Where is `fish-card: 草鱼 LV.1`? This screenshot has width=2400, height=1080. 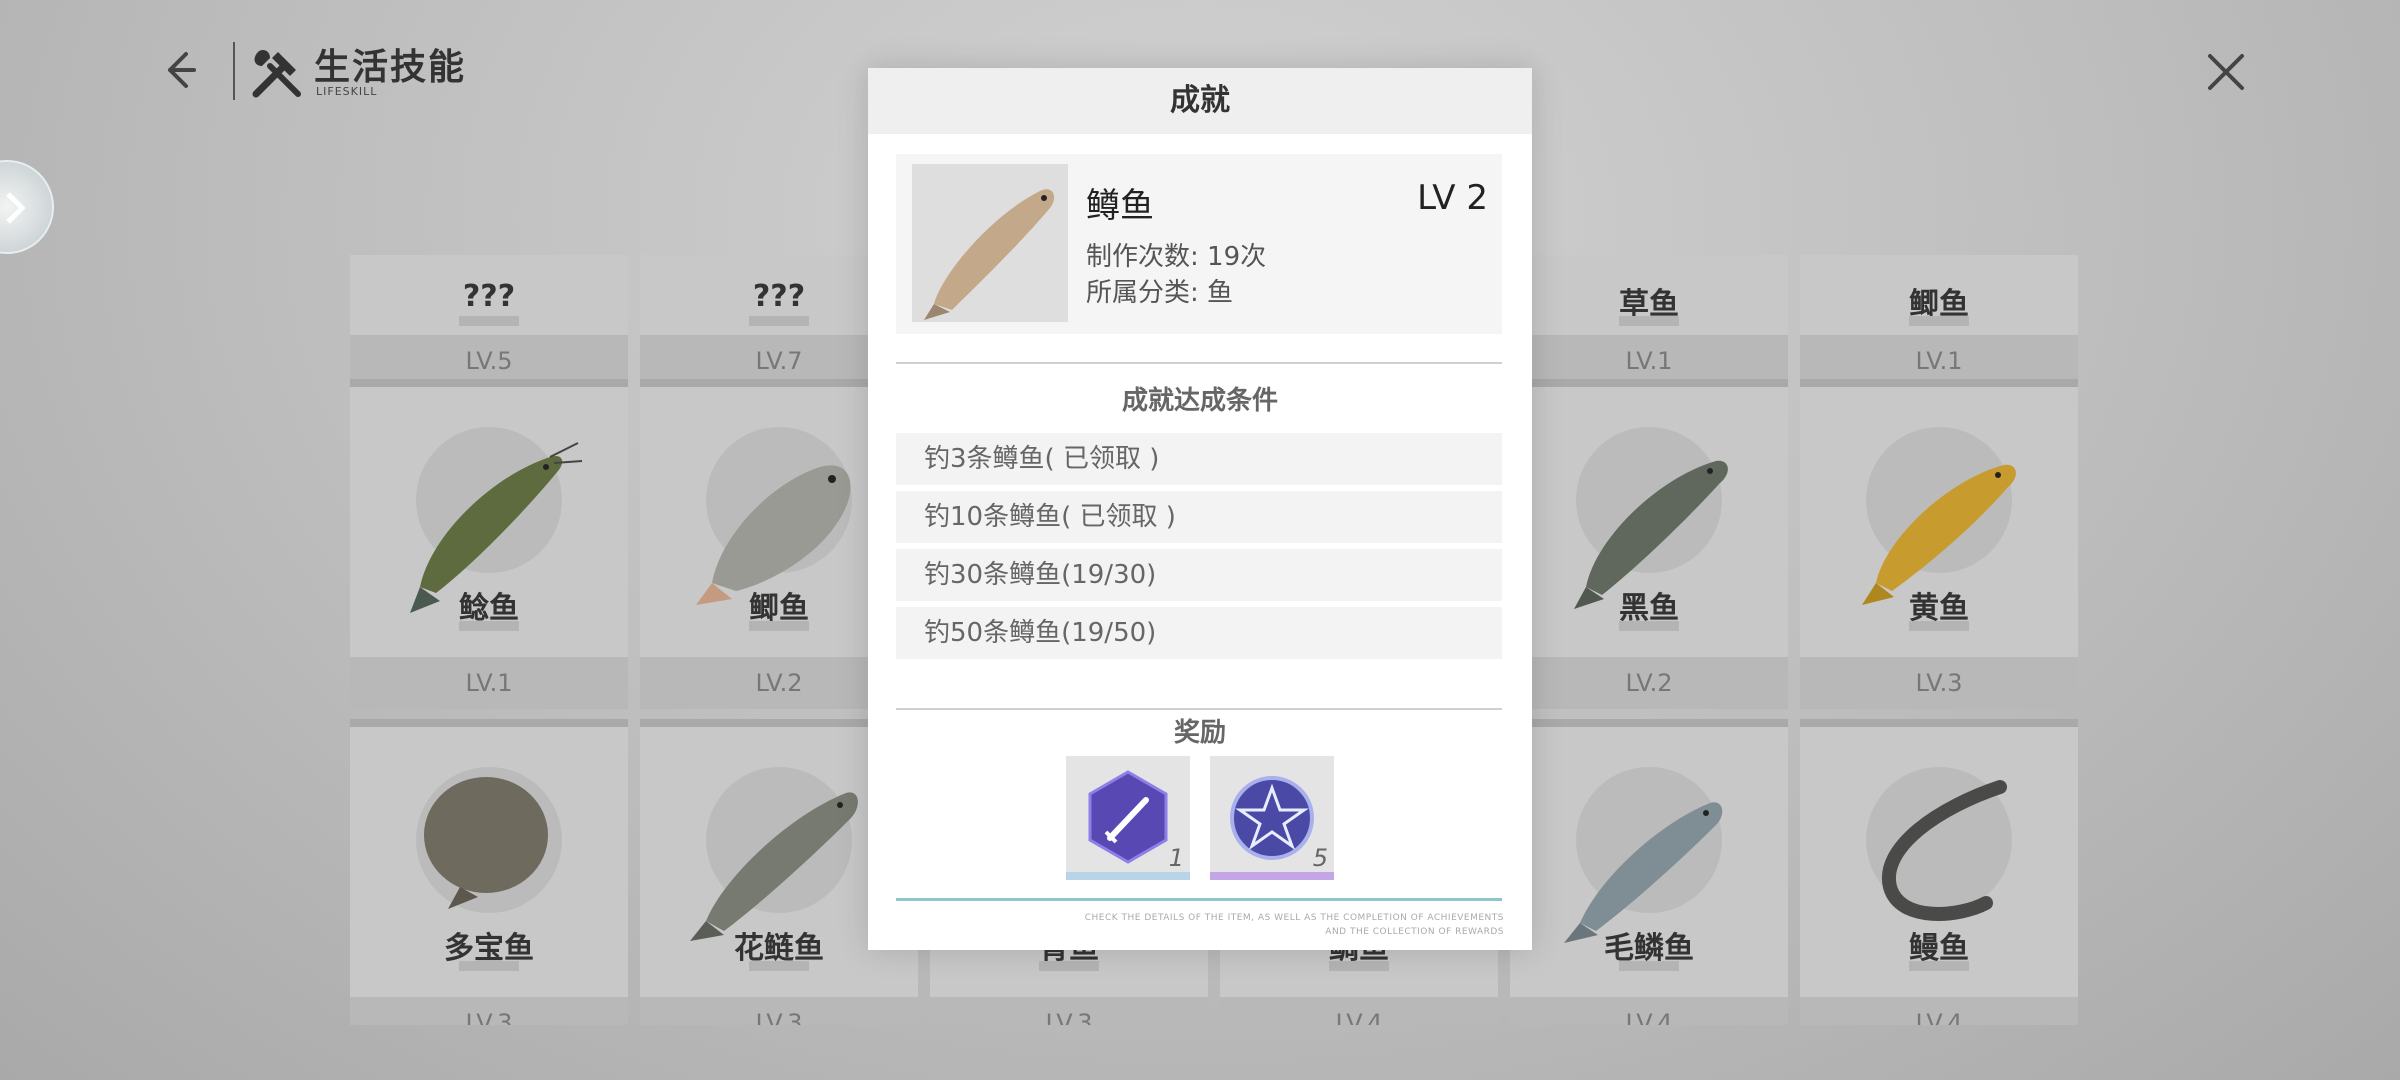 fish-card: 草鱼 LV.1 is located at coordinates (1649, 321).